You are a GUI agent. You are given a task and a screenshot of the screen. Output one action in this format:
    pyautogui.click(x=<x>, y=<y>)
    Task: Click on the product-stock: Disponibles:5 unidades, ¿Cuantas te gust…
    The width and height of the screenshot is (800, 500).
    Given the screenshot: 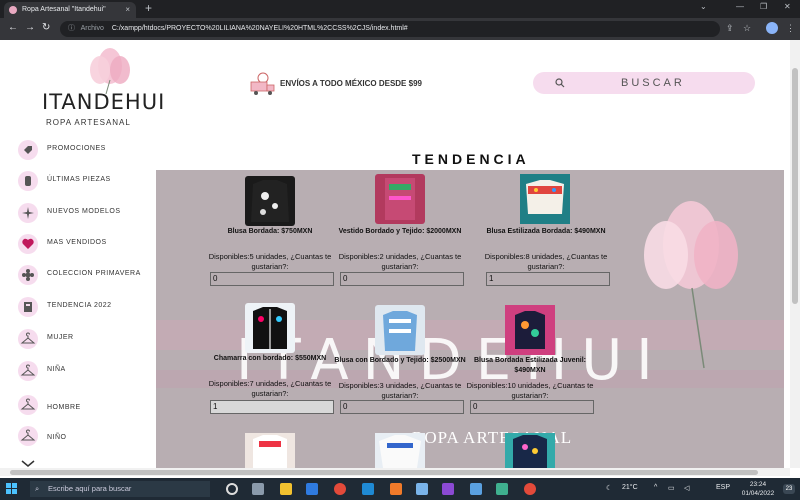 What is the action you would take?
    pyautogui.click(x=270, y=261)
    